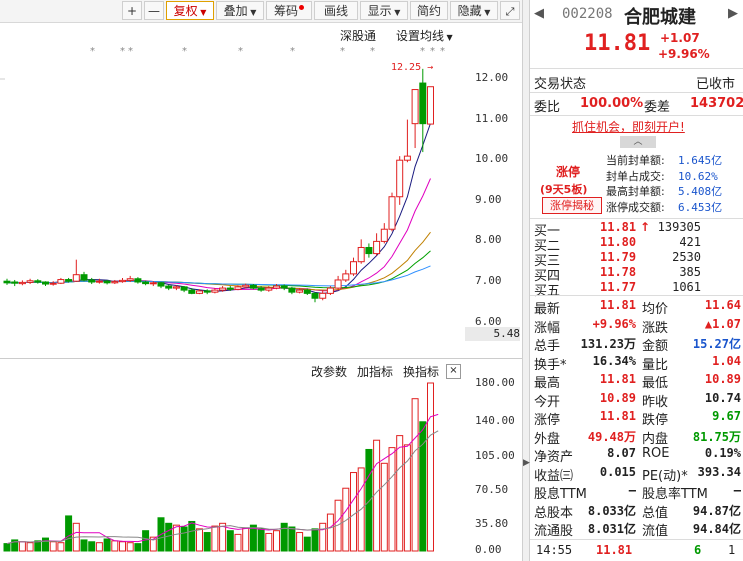 The image size is (743, 561). I want to click on diejia-dropdown: 叠加 ▼, so click(240, 10).